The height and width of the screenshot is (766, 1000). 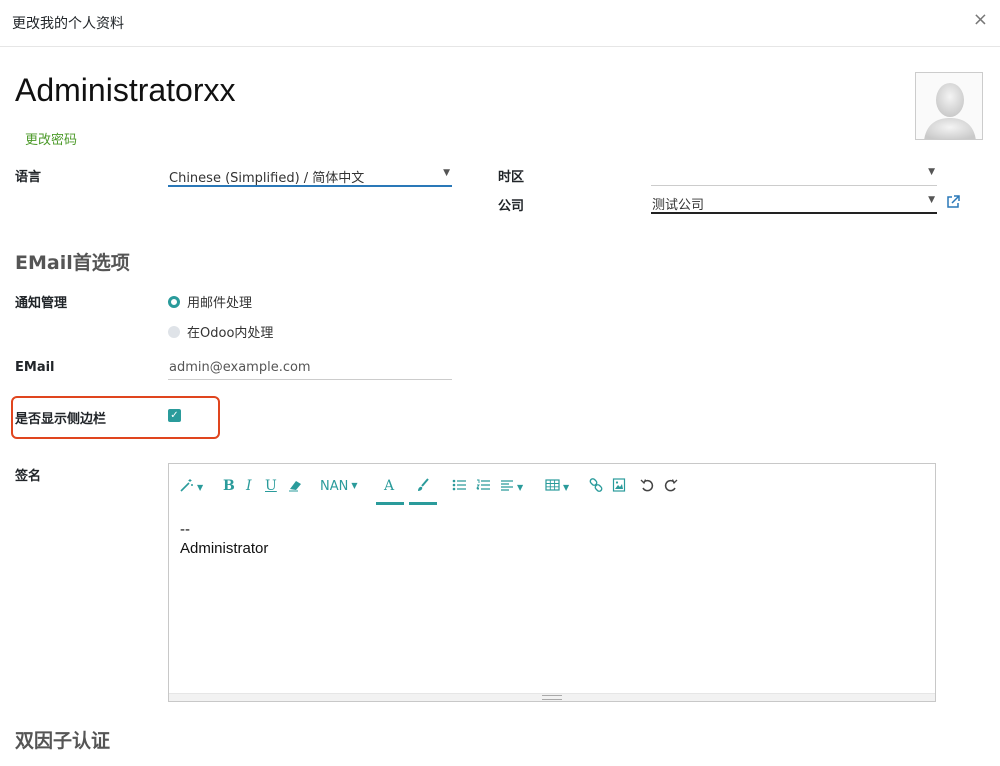 I want to click on font-color-button: A, so click(x=389, y=486).